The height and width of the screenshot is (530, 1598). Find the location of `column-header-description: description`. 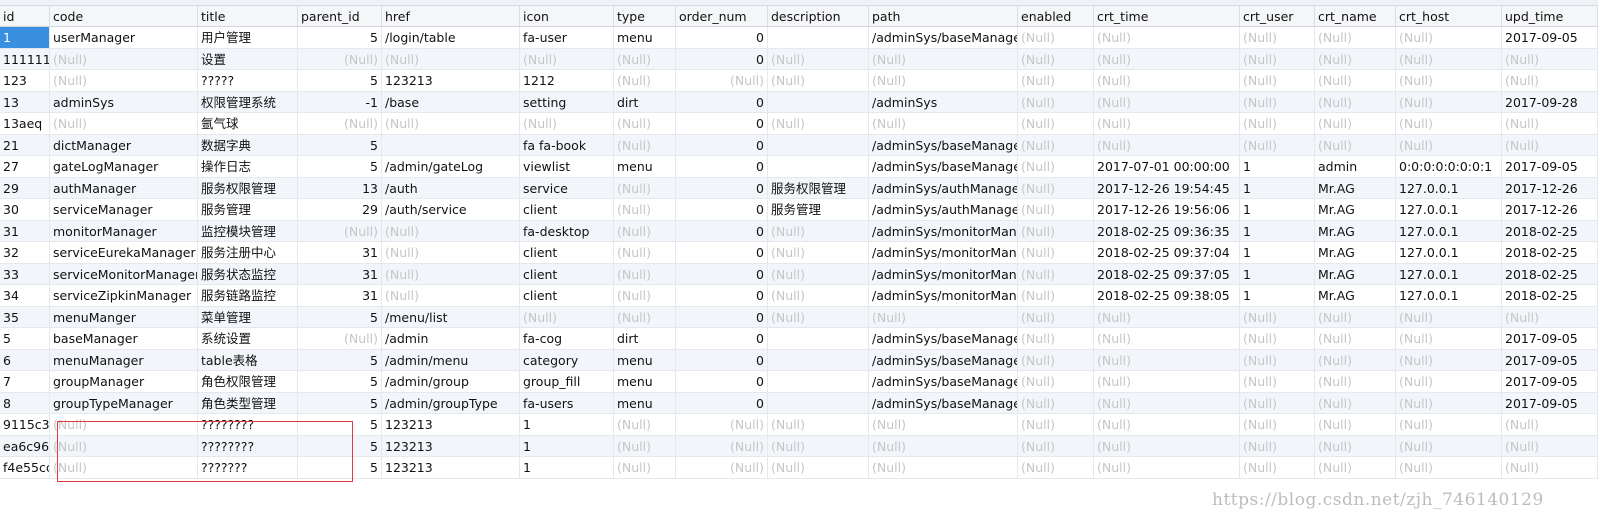

column-header-description: description is located at coordinates (818, 16).